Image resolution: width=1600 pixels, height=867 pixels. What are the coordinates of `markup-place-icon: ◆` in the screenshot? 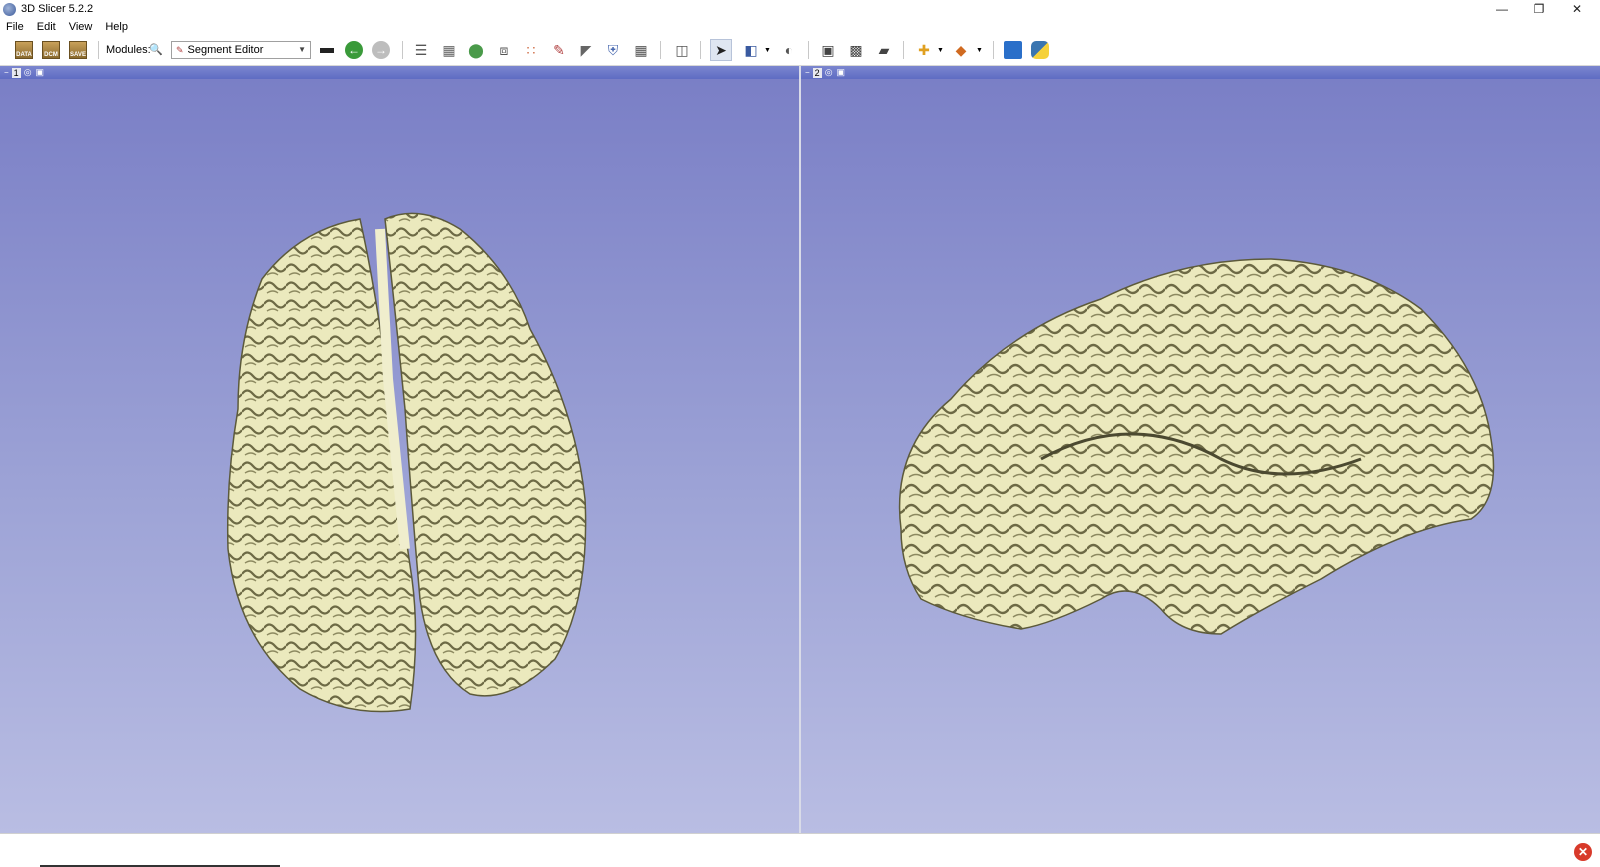 It's located at (961, 50).